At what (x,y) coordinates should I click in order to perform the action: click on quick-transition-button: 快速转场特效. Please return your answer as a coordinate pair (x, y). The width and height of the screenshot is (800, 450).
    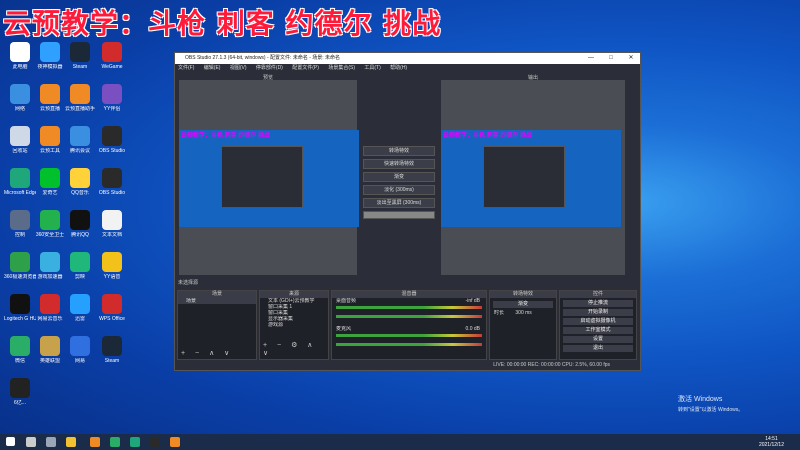
    Looking at the image, I should click on (399, 164).